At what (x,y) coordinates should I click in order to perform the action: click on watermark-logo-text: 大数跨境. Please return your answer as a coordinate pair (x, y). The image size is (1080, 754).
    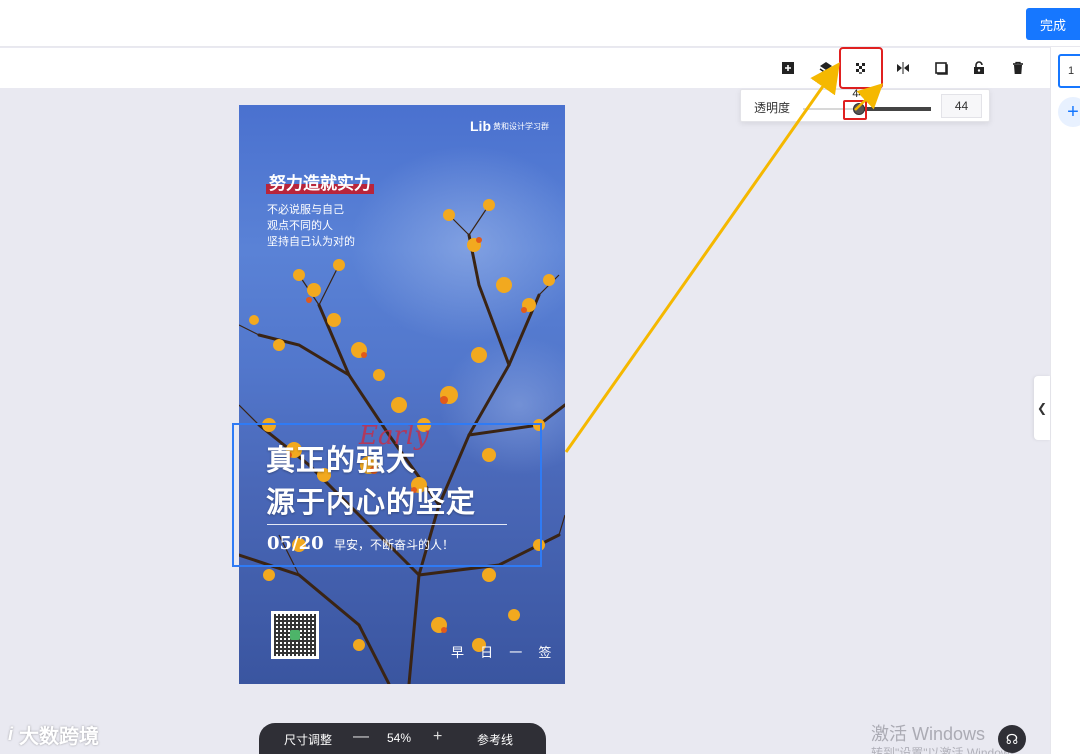
    Looking at the image, I should click on (59, 737).